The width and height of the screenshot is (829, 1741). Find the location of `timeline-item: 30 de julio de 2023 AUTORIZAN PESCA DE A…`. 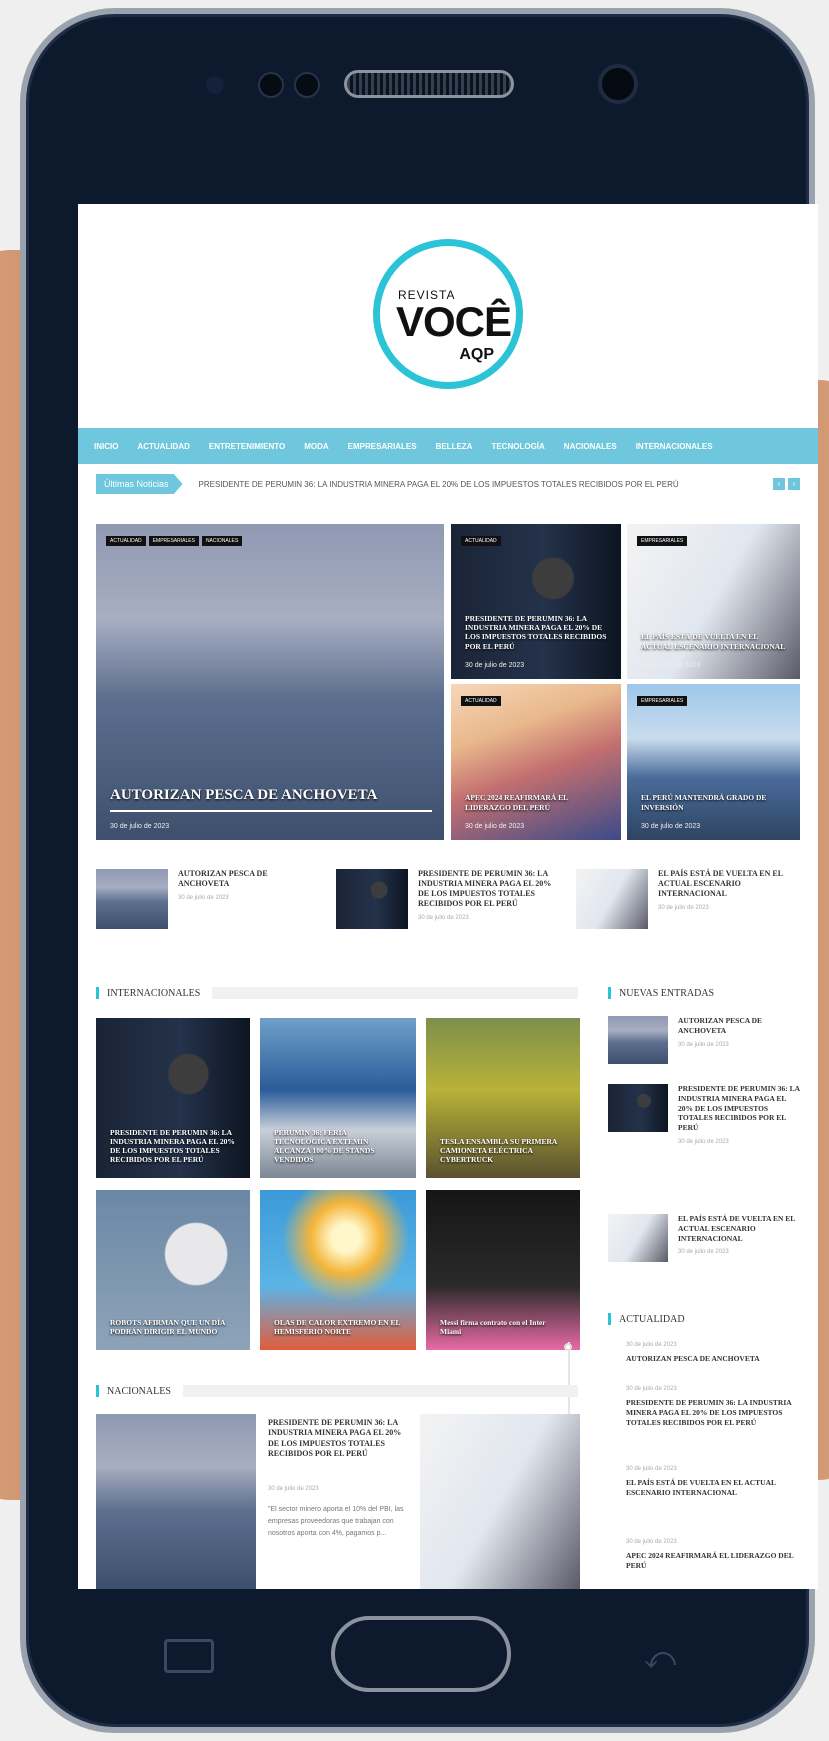

timeline-item: 30 de julio de 2023 AUTORIZAN PESCA DE A… is located at coordinates (685, 1353).